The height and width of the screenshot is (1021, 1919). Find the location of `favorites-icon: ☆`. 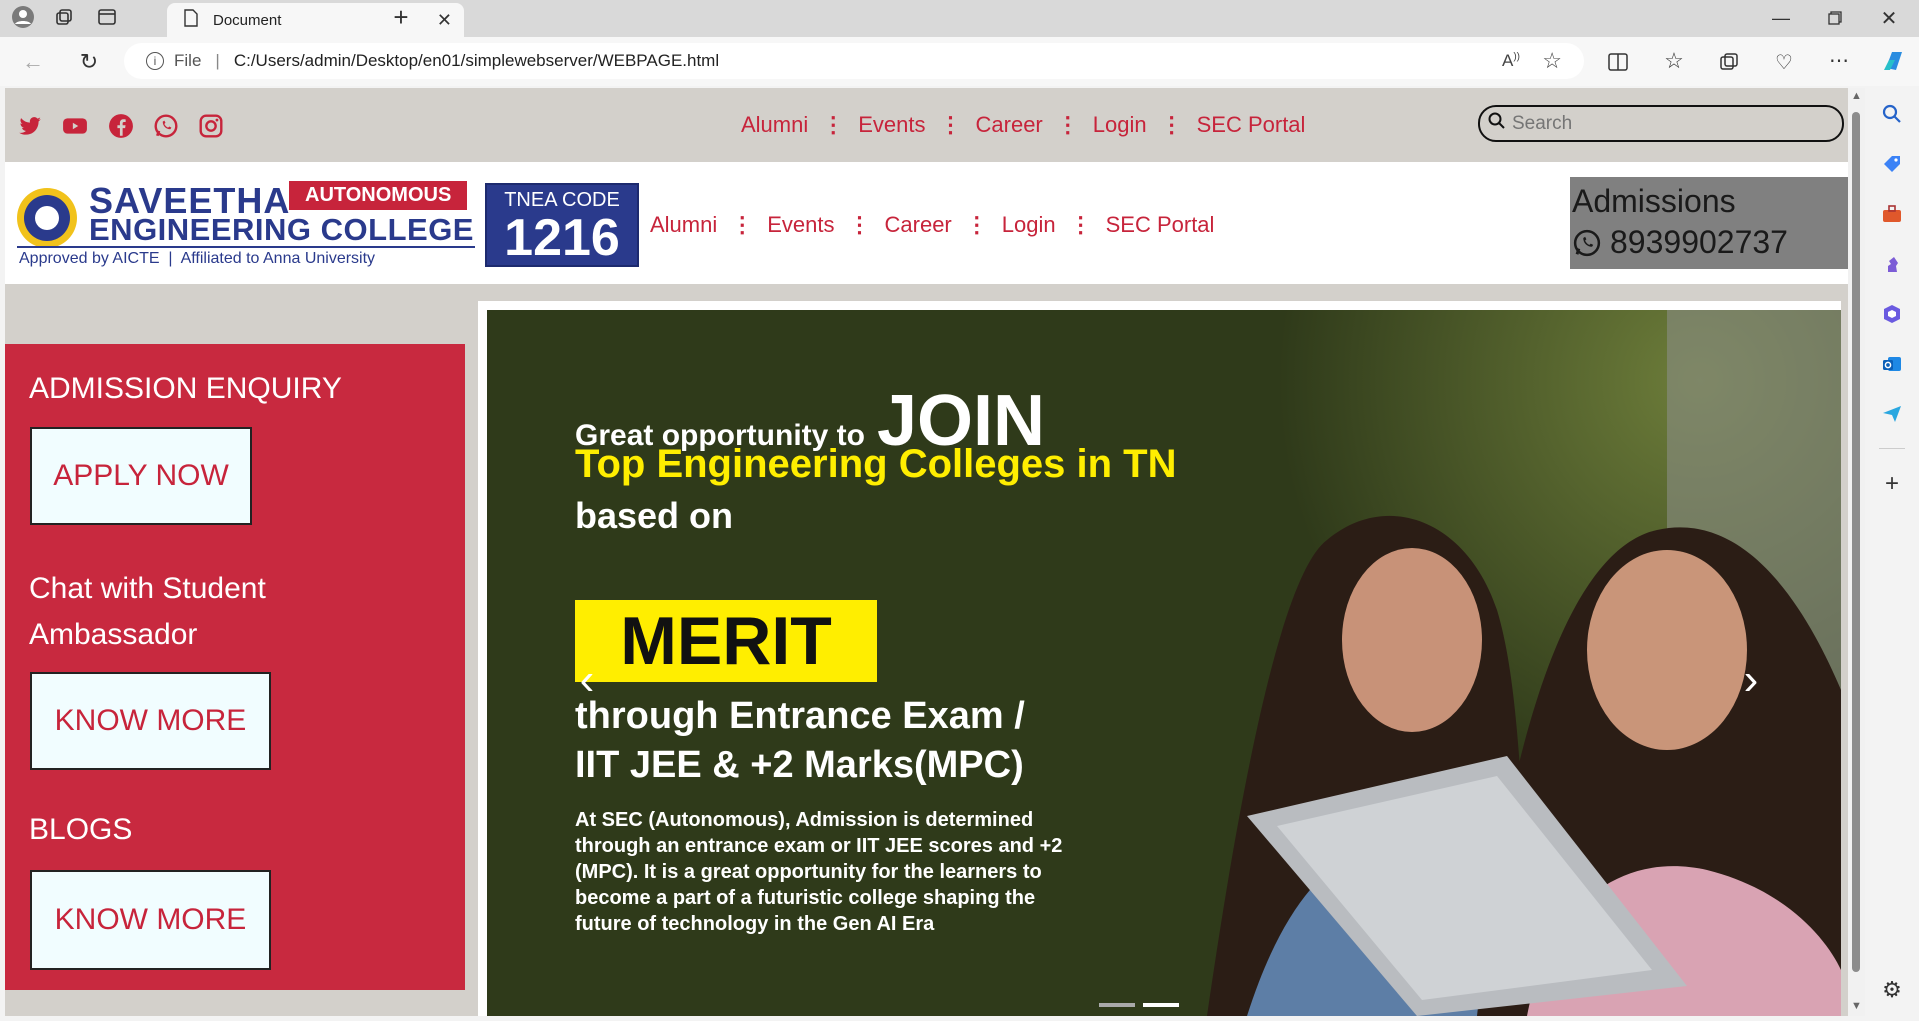

favorites-icon: ☆ is located at coordinates (1674, 61).